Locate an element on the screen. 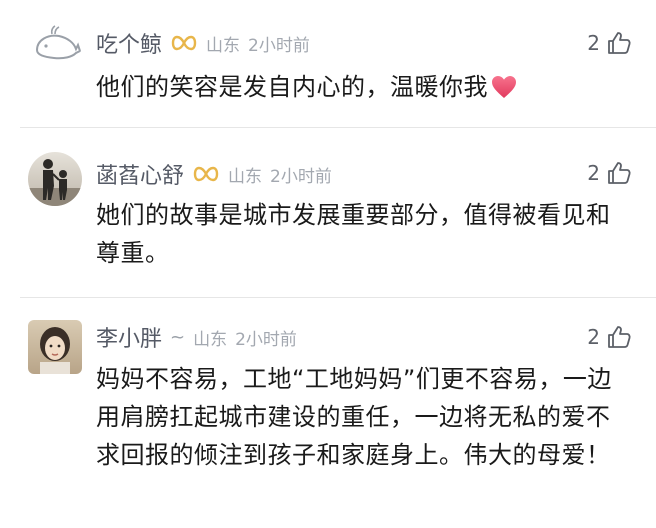 The height and width of the screenshot is (528, 656). comment-header: 李小胖 ~ 山东 2小时前 is located at coordinates (196, 337).